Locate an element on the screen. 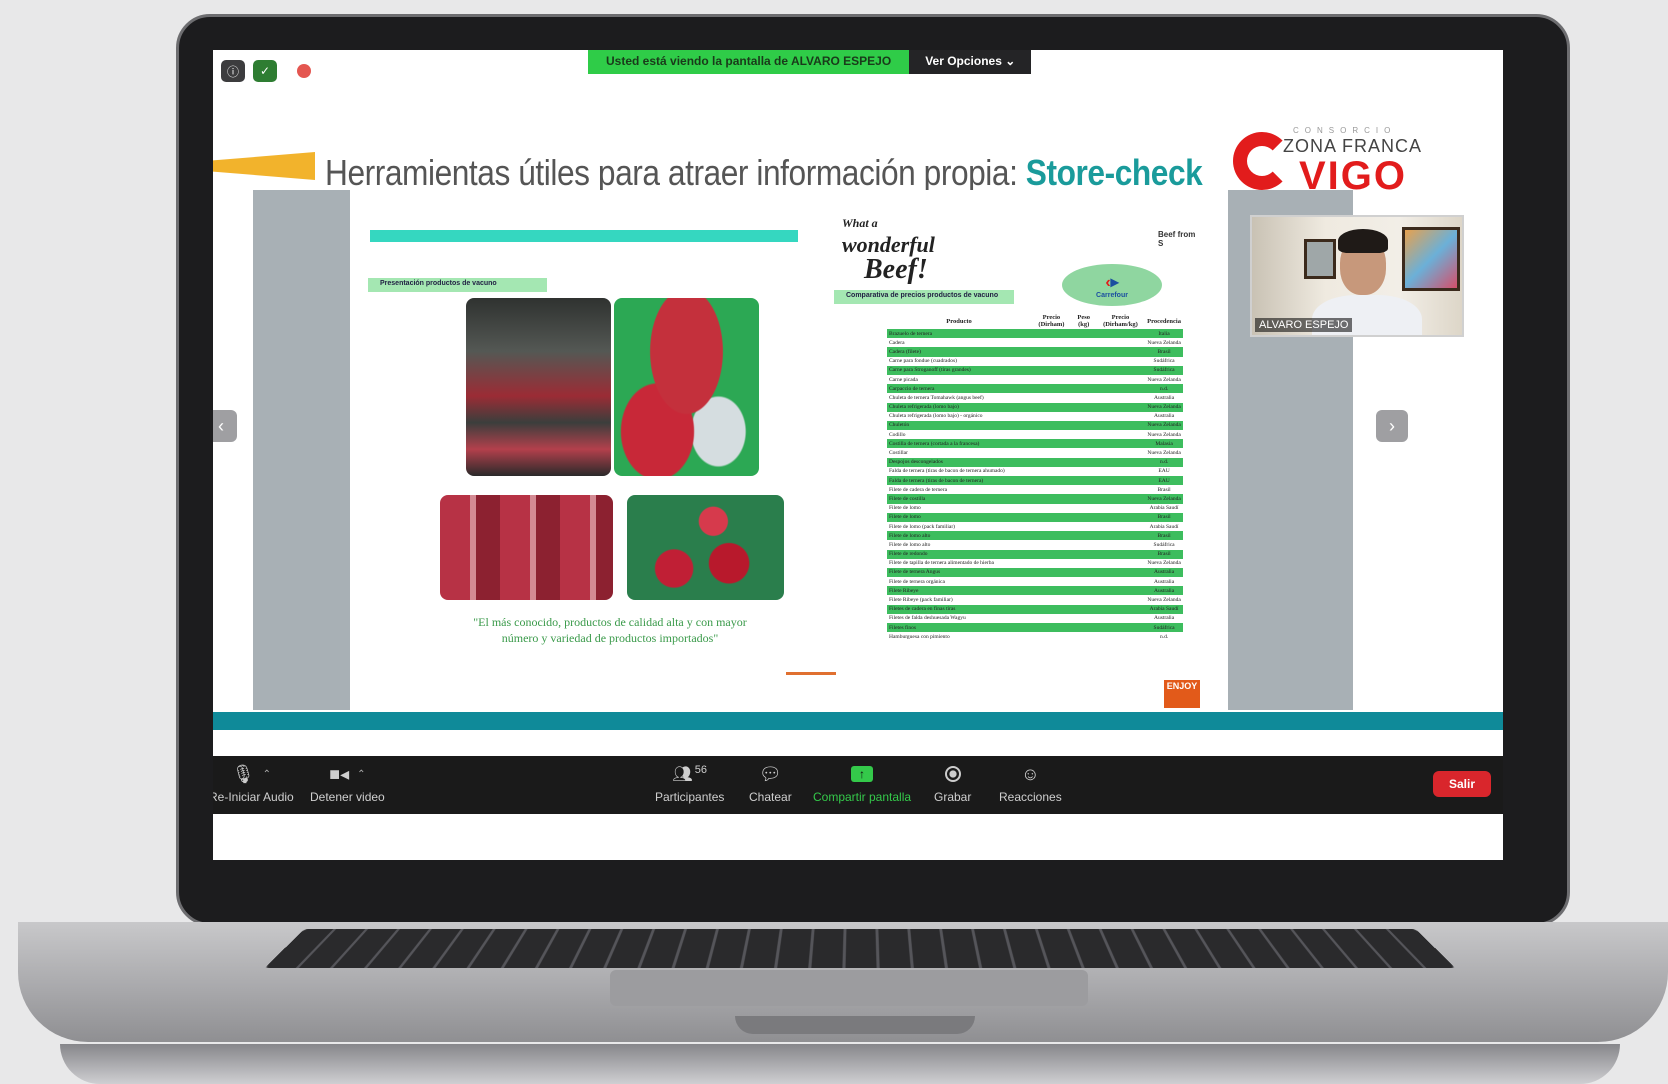 The image size is (1668, 1084). leave-meeting-button: Salir is located at coordinates (1461, 784).